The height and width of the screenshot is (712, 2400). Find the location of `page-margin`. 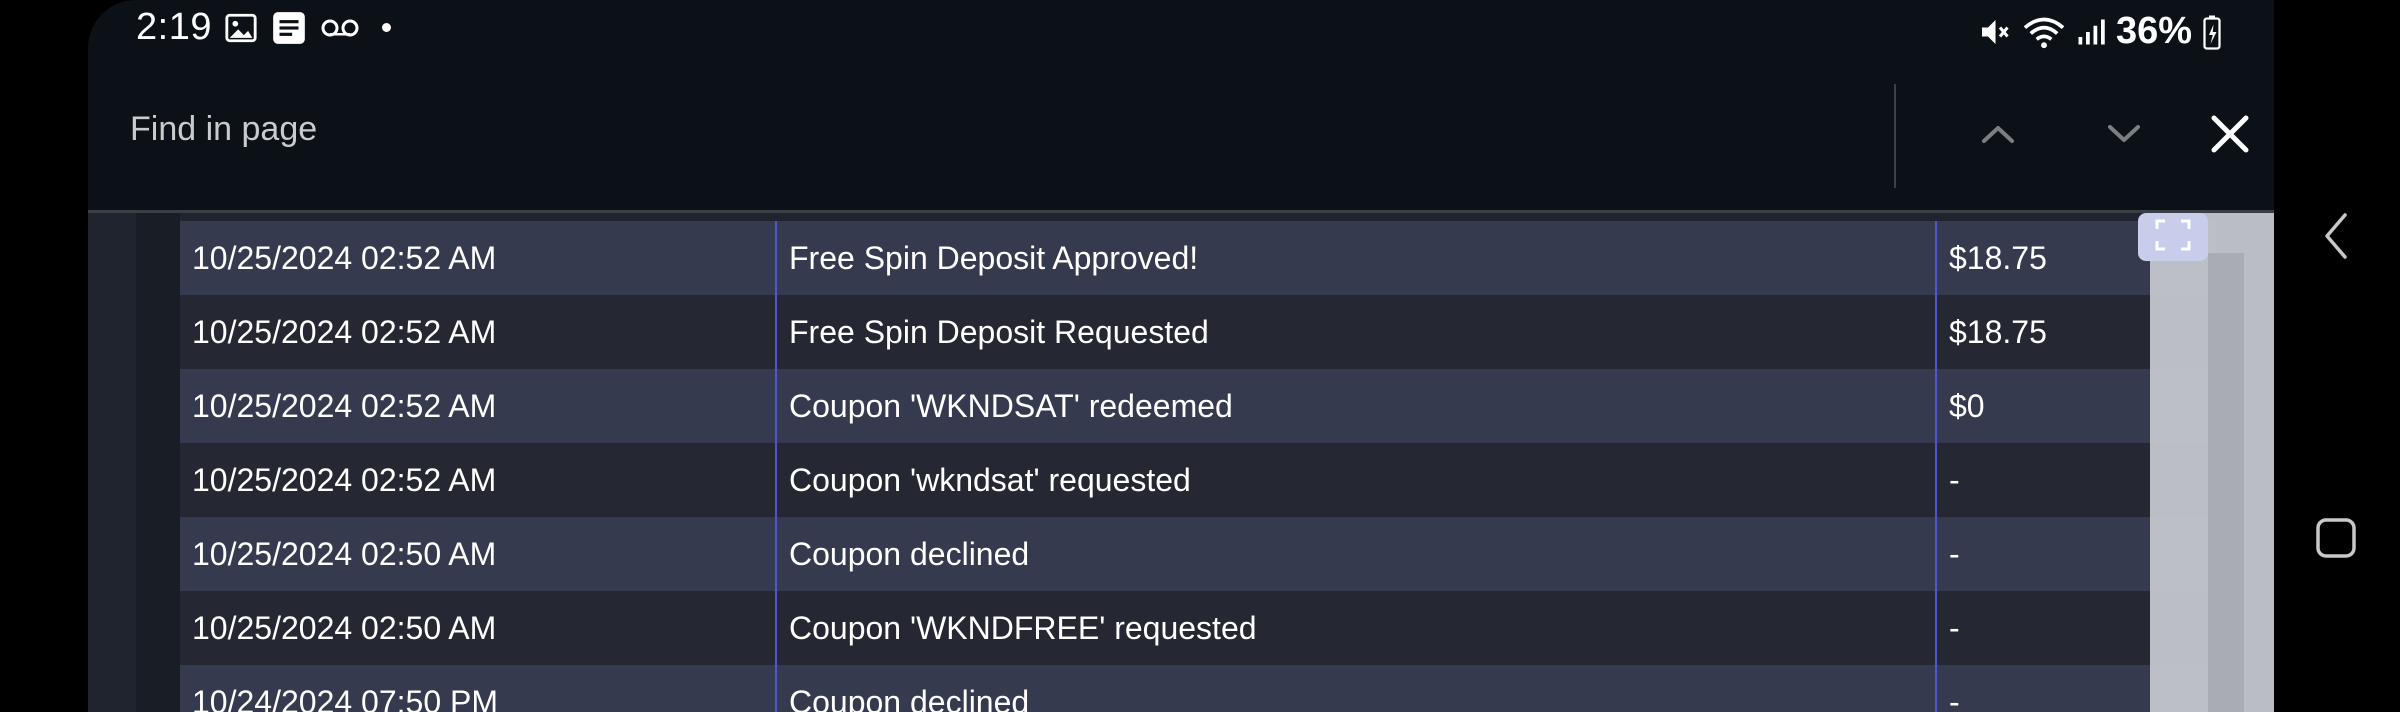

page-margin is located at coordinates (158, 462).